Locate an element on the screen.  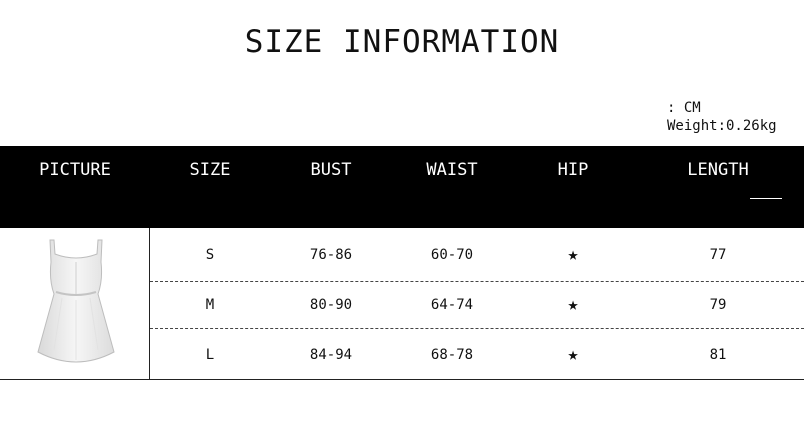
header-waist: WAIST is located at coordinates (452, 170).